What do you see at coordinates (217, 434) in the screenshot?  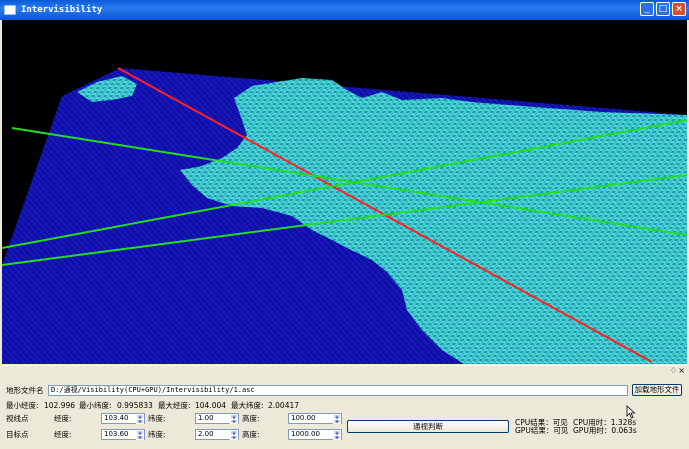 I see `target-lat-spinbox: 2.00 ▲ ▼` at bounding box center [217, 434].